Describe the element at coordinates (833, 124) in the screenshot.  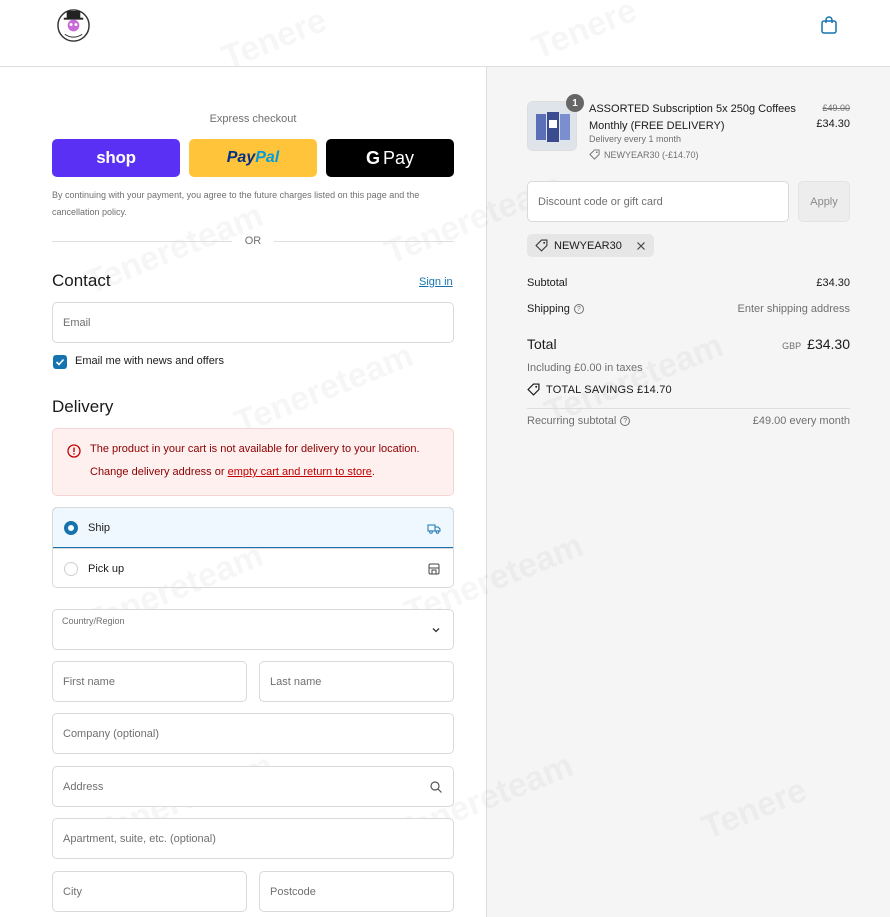
I see `product-price: £34.30` at that location.